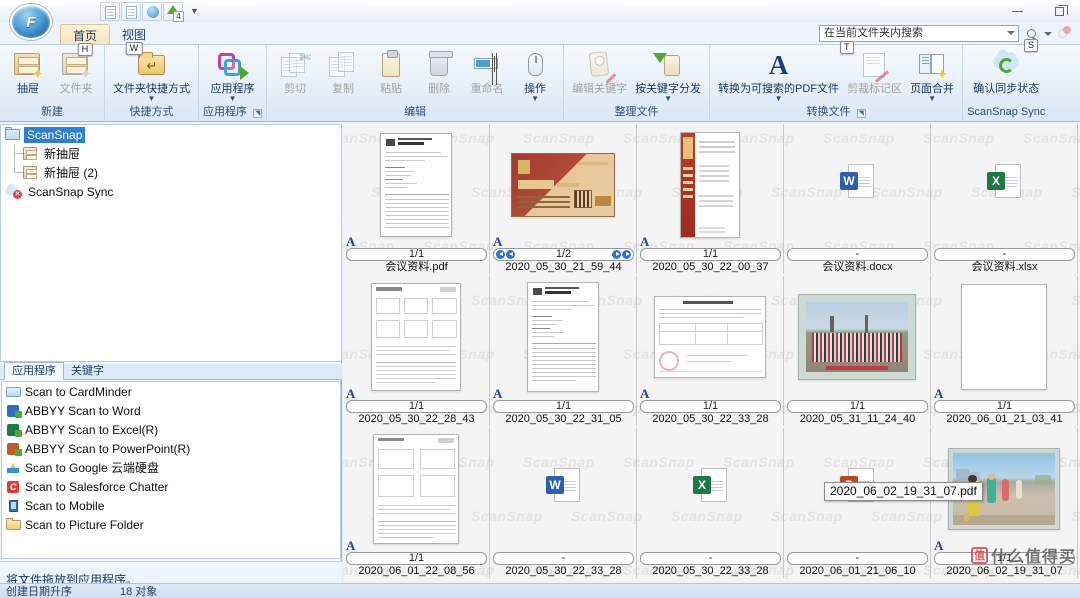 The image size is (1080, 598). What do you see at coordinates (932, 75) in the screenshot?
I see `ribbon-button-page-merge: ✦ 页面合并 ▼` at bounding box center [932, 75].